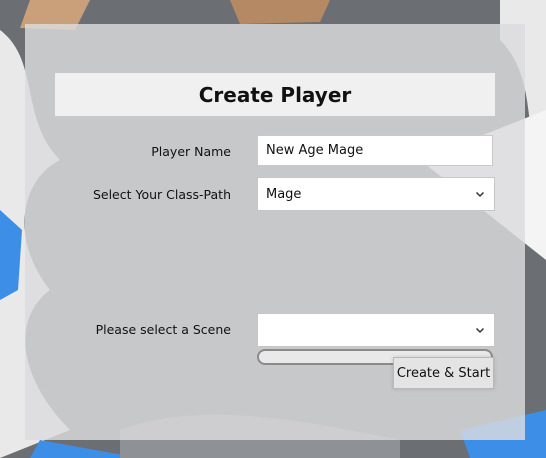 This screenshot has width=546, height=458. What do you see at coordinates (284, 194) in the screenshot?
I see `class-path-selected-value: Mage` at bounding box center [284, 194].